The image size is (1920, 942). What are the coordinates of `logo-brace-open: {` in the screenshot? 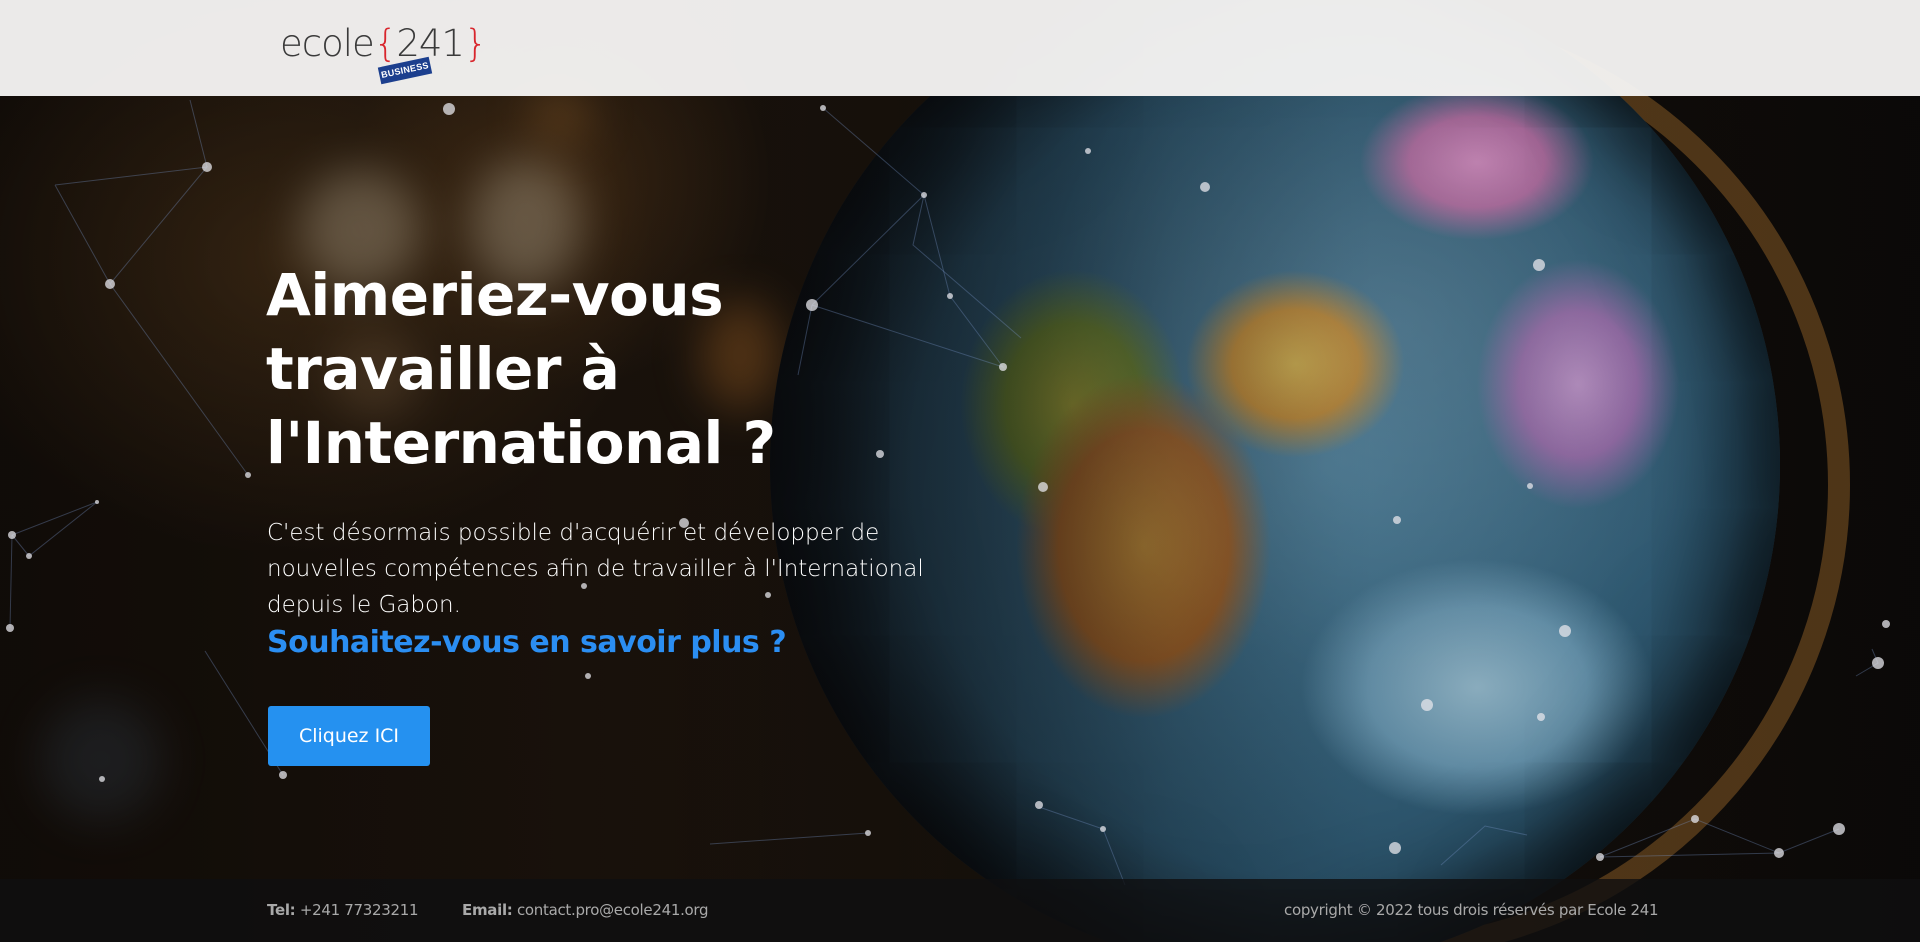 It's located at (385, 43).